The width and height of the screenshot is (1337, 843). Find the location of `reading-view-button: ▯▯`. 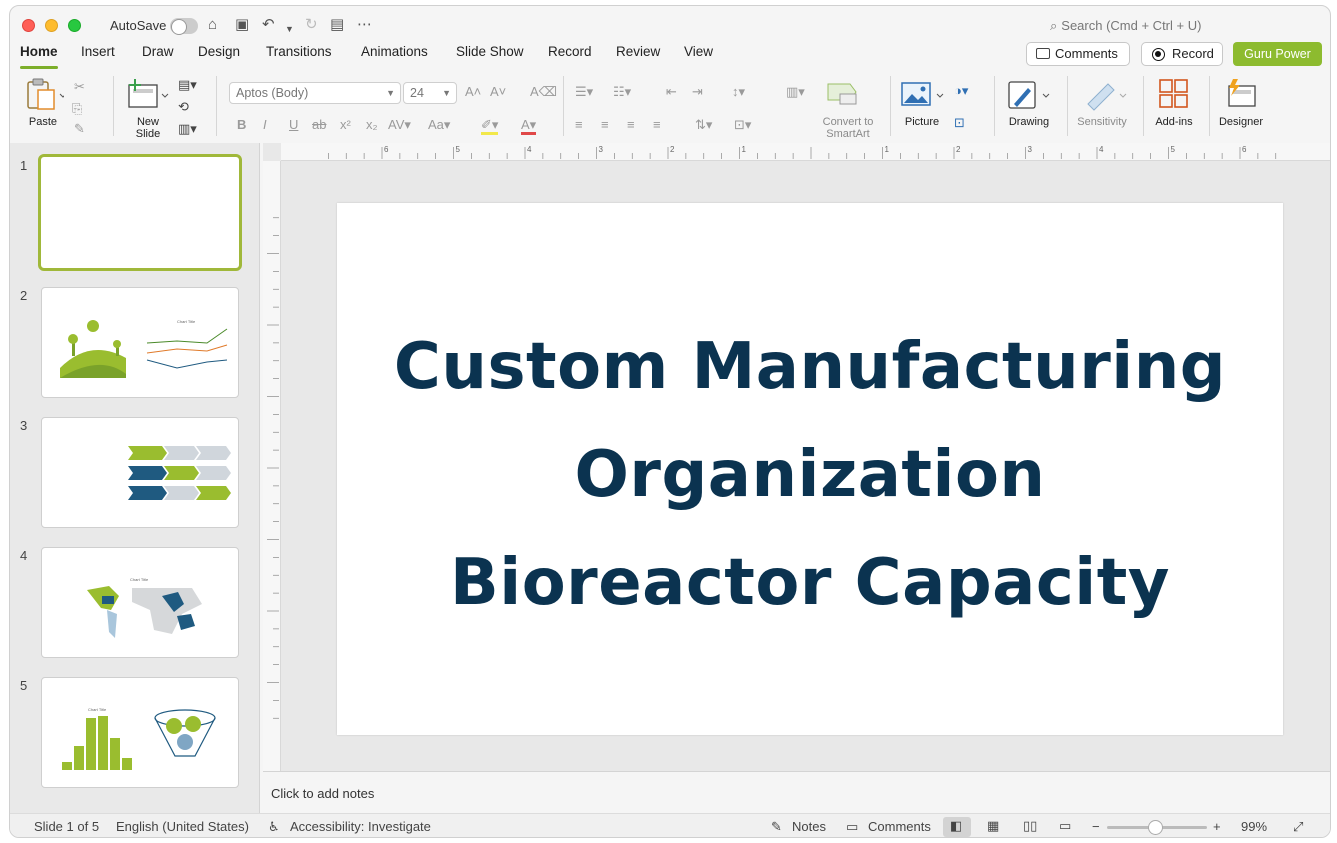

reading-view-button: ▯▯ is located at coordinates (1030, 827).